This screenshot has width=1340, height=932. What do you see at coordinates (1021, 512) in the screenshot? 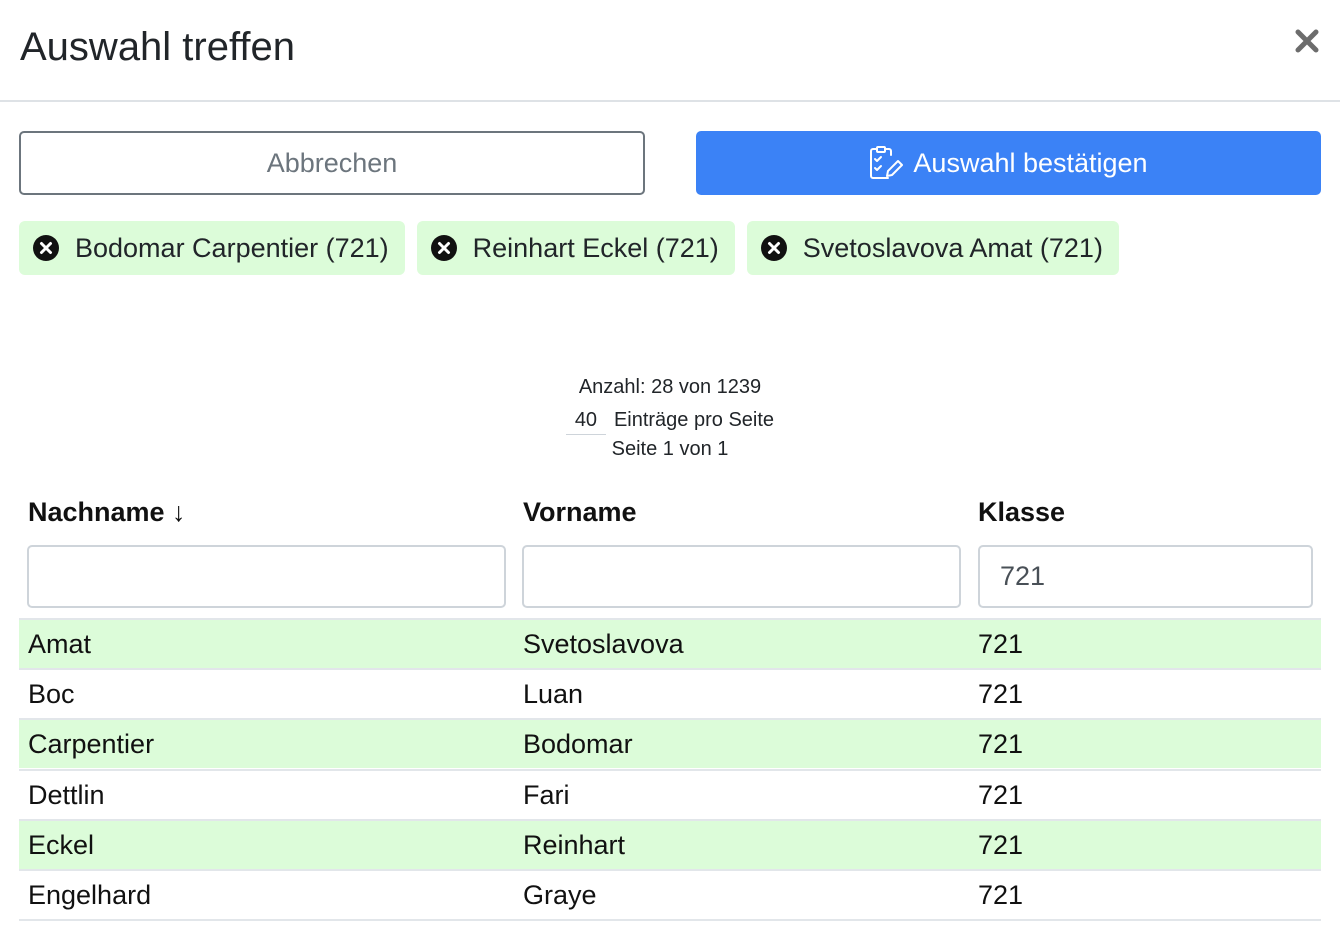
I see `column-header-klasse: Klasse` at bounding box center [1021, 512].